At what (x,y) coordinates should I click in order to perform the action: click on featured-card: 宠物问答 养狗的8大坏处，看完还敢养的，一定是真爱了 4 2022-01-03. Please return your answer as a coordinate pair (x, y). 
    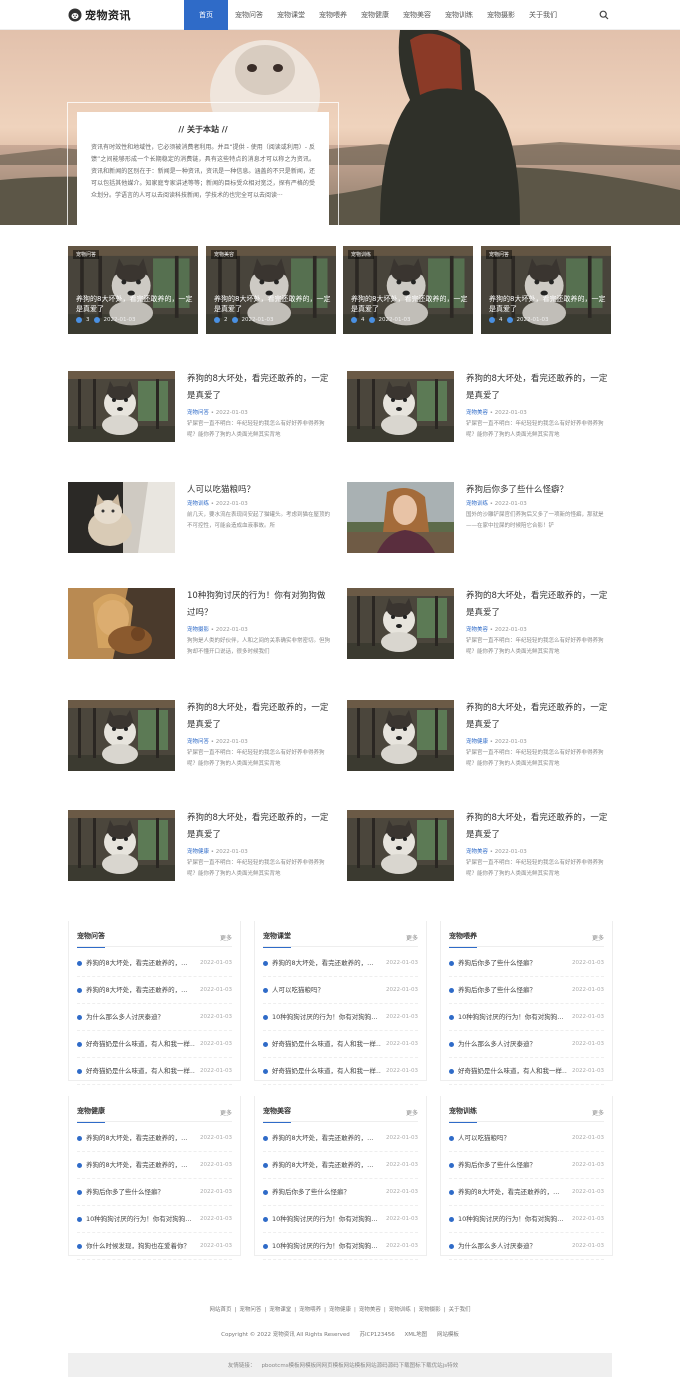
    Looking at the image, I should click on (546, 290).